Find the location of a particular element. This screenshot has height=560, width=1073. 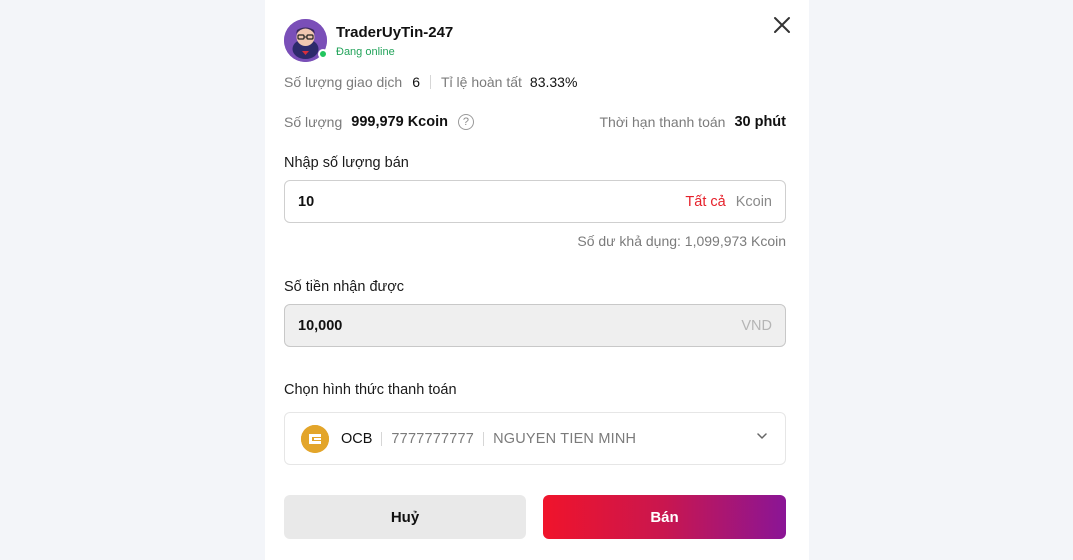

quantity-label: Số lượng is located at coordinates (313, 122).